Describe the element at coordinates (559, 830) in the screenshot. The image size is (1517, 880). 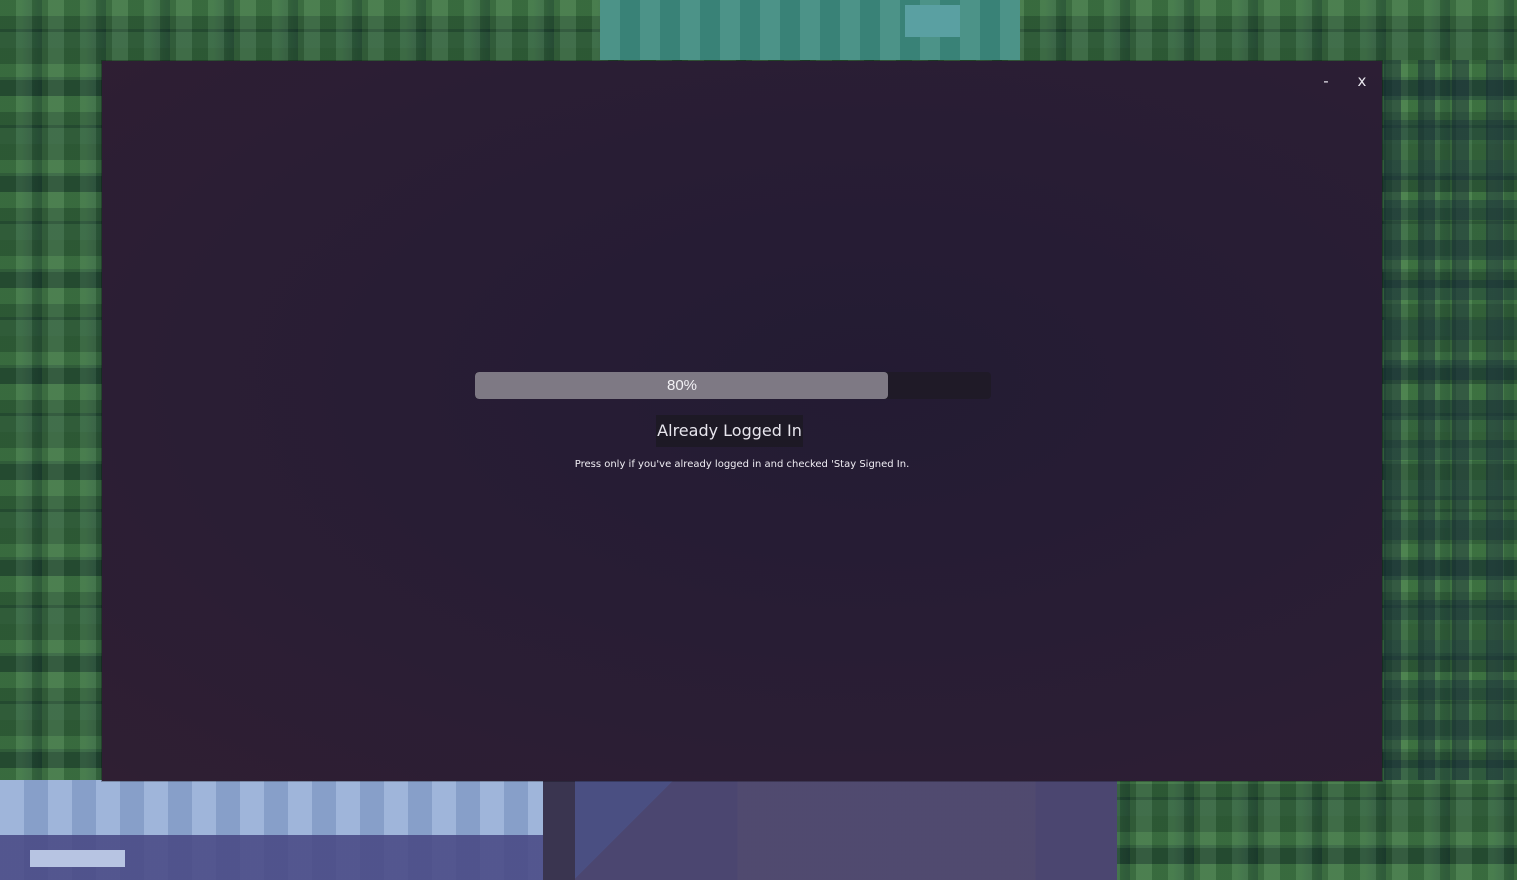
I see `background-rock-edge` at that location.